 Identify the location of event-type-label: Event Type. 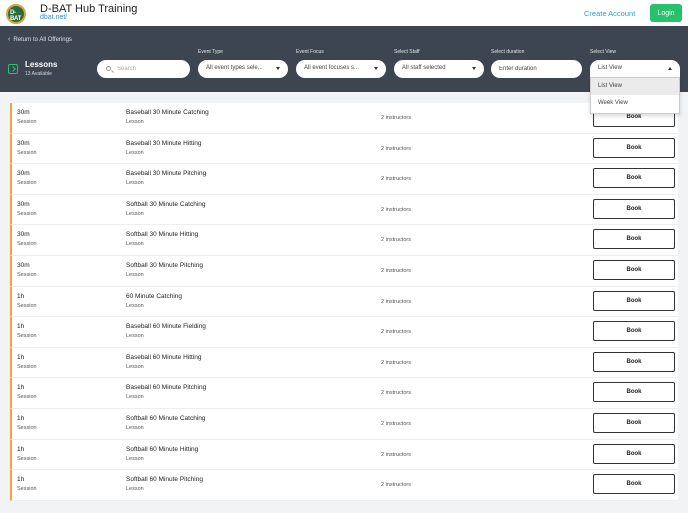
(210, 52).